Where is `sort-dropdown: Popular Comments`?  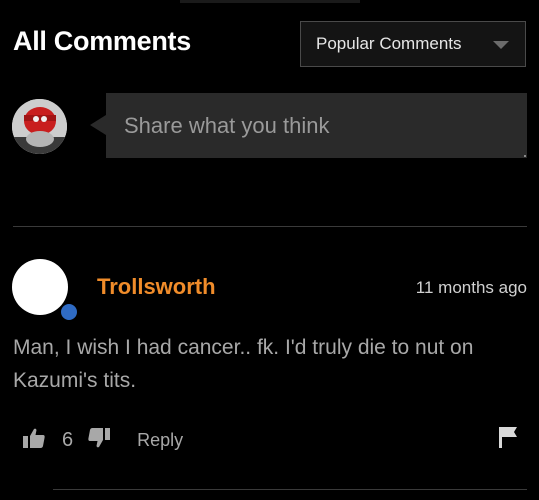
sort-dropdown: Popular Comments is located at coordinates (413, 44).